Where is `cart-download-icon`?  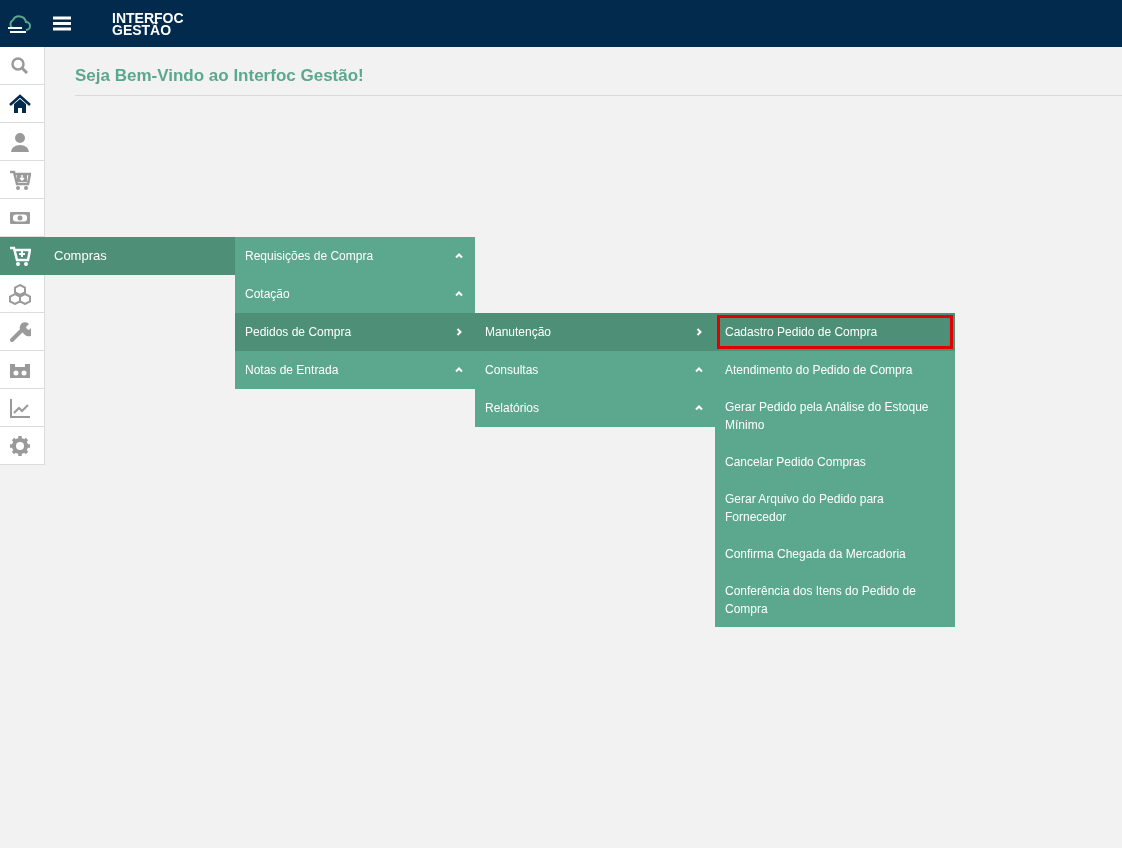
cart-download-icon is located at coordinates (20, 179).